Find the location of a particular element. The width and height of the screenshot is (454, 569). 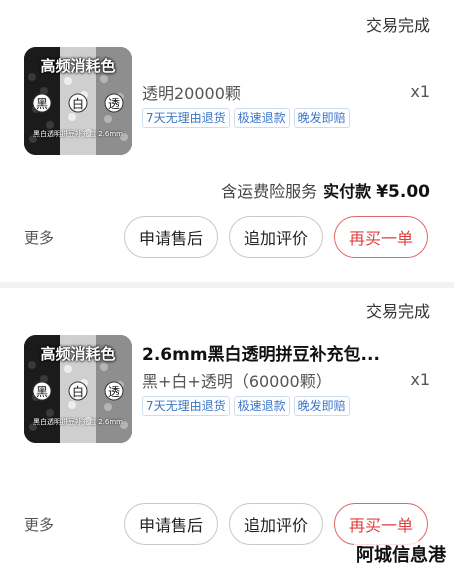

product-spec: 黑+白+透明（60000颗） is located at coordinates (237, 380).